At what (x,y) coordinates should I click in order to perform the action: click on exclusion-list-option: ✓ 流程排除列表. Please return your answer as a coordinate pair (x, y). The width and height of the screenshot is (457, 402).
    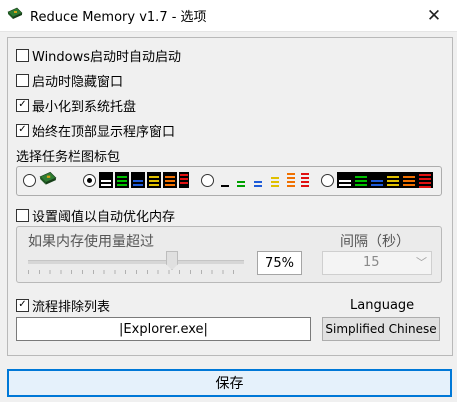
    Looking at the image, I should click on (63, 305).